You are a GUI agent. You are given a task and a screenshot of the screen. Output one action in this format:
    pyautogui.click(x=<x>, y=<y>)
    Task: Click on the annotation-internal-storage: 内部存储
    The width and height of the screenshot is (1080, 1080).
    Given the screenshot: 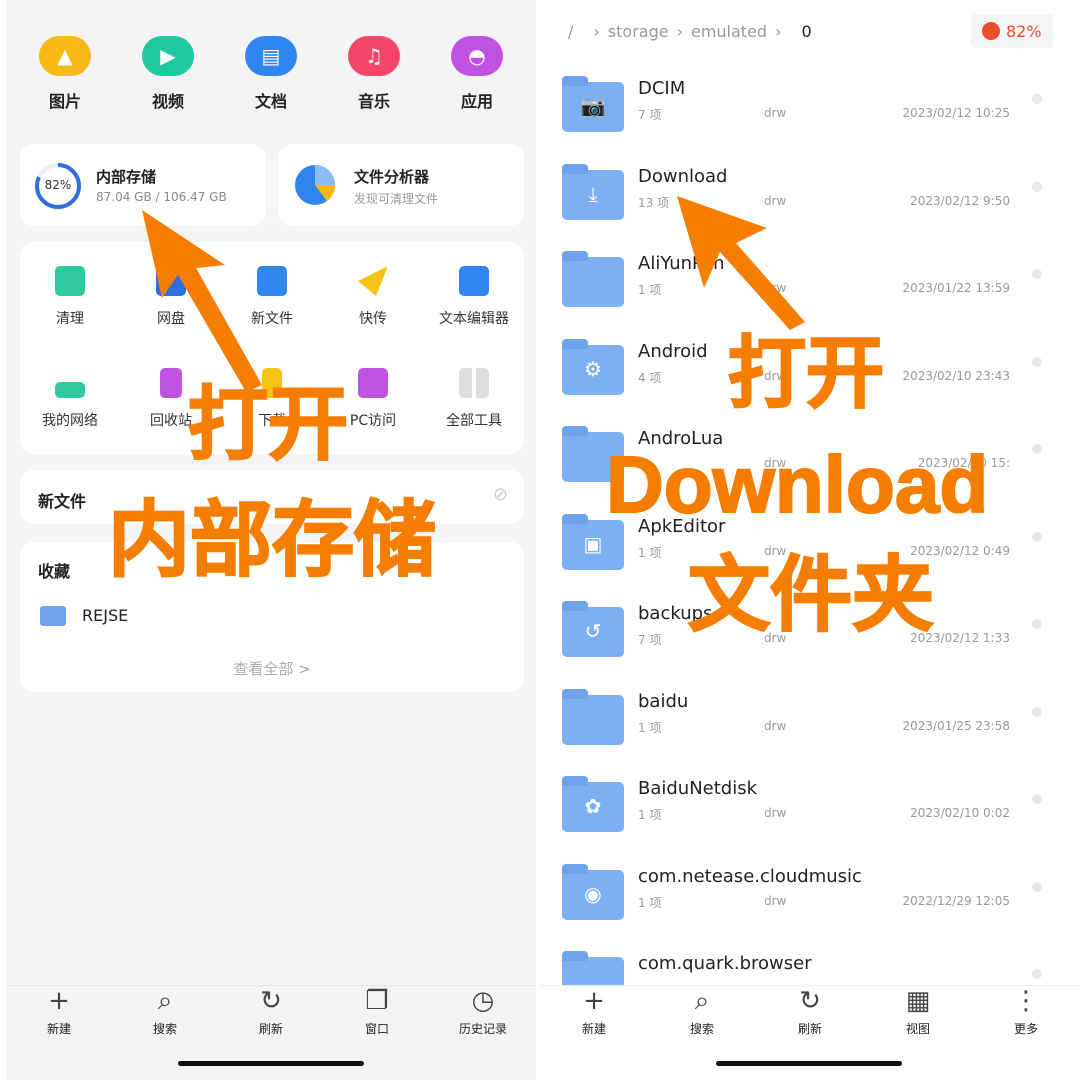 What is the action you would take?
    pyautogui.click(x=272, y=540)
    